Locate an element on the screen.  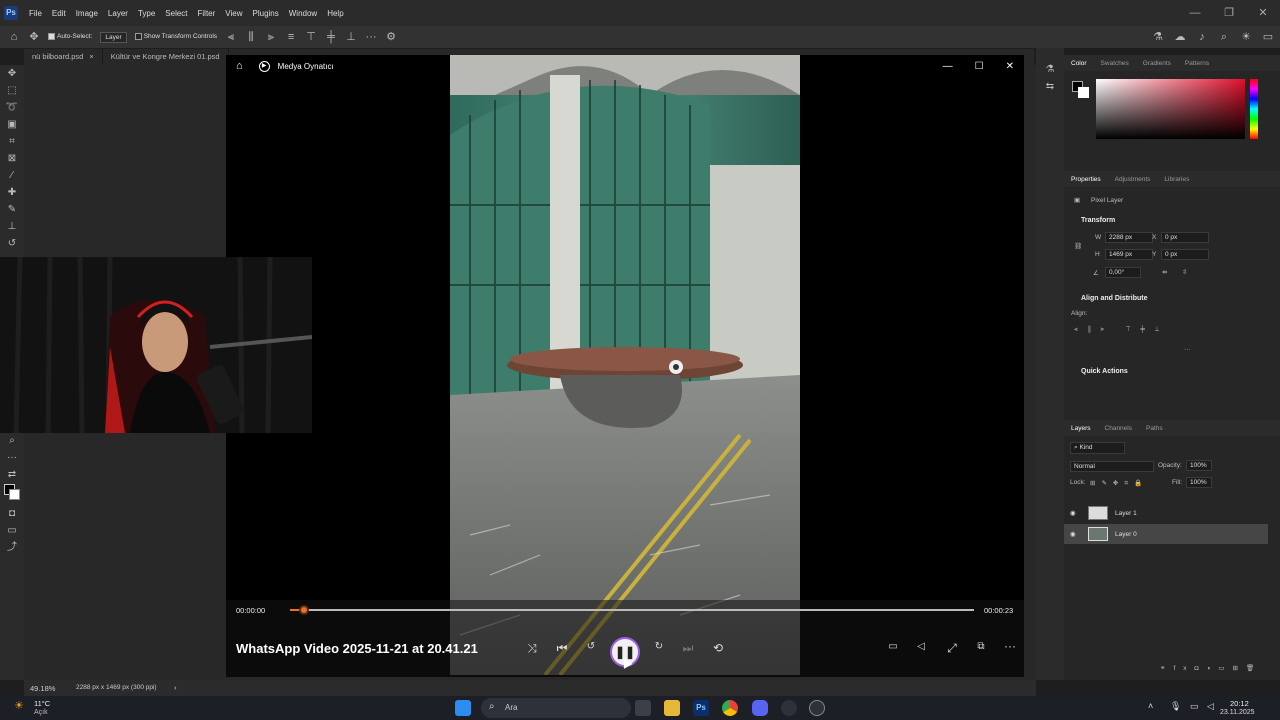
lock-icons: ⊞✎✥⌗🔒 is located at coordinates (1119, 483).